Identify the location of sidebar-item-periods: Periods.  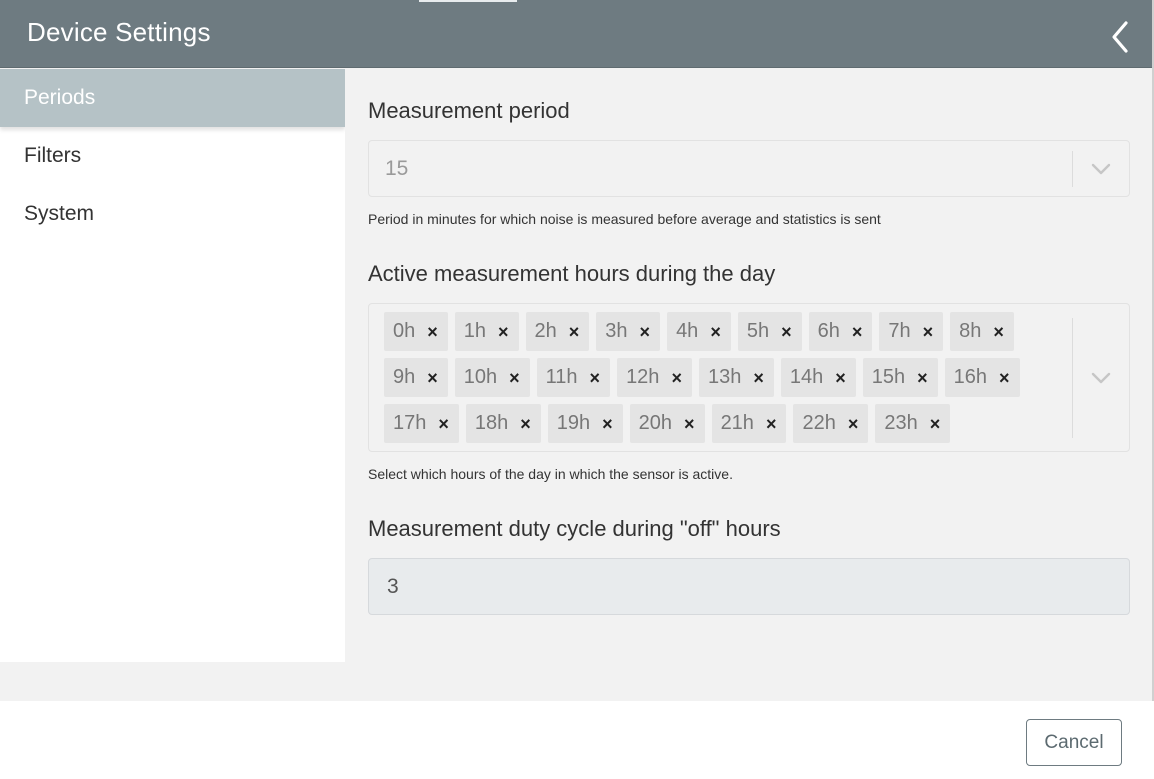
(172, 98).